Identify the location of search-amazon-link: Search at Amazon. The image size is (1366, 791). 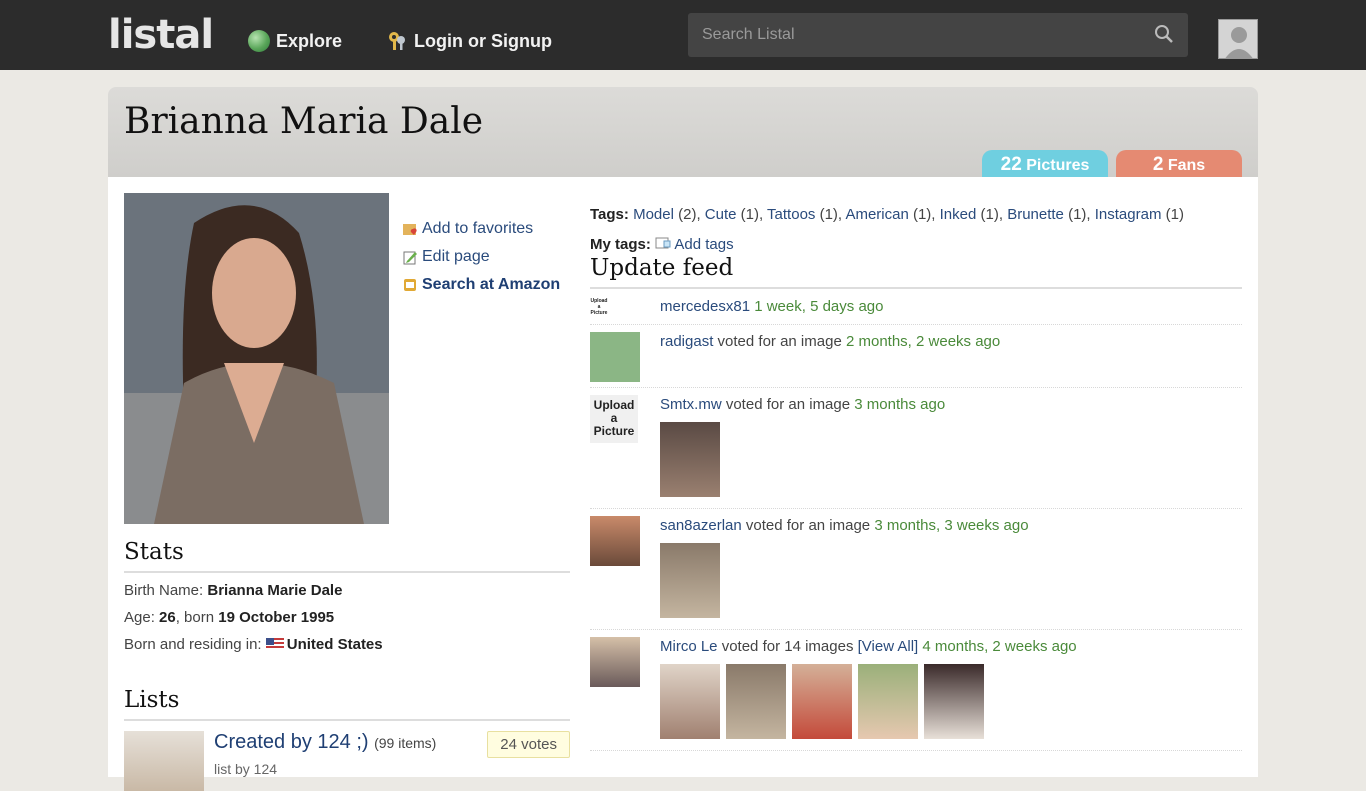
(481, 285).